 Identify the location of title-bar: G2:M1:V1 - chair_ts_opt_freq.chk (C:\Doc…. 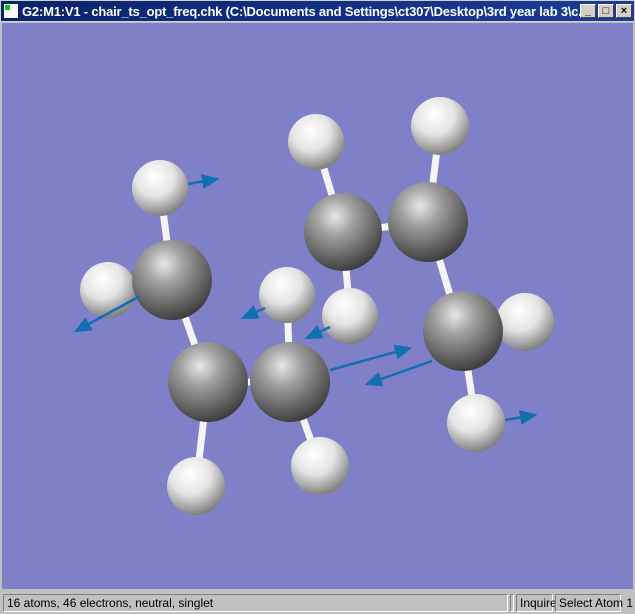
(317, 11).